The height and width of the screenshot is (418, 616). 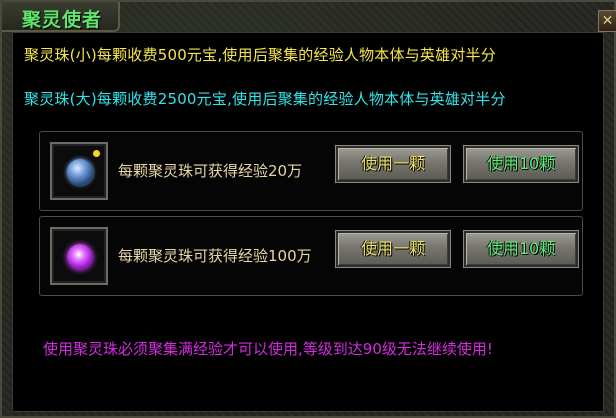 I want to click on small-pearl-info: 聚灵珠(小)每颗收费500元宝,使用后聚集的经验人物本体与英雄对半分, so click(x=260, y=55).